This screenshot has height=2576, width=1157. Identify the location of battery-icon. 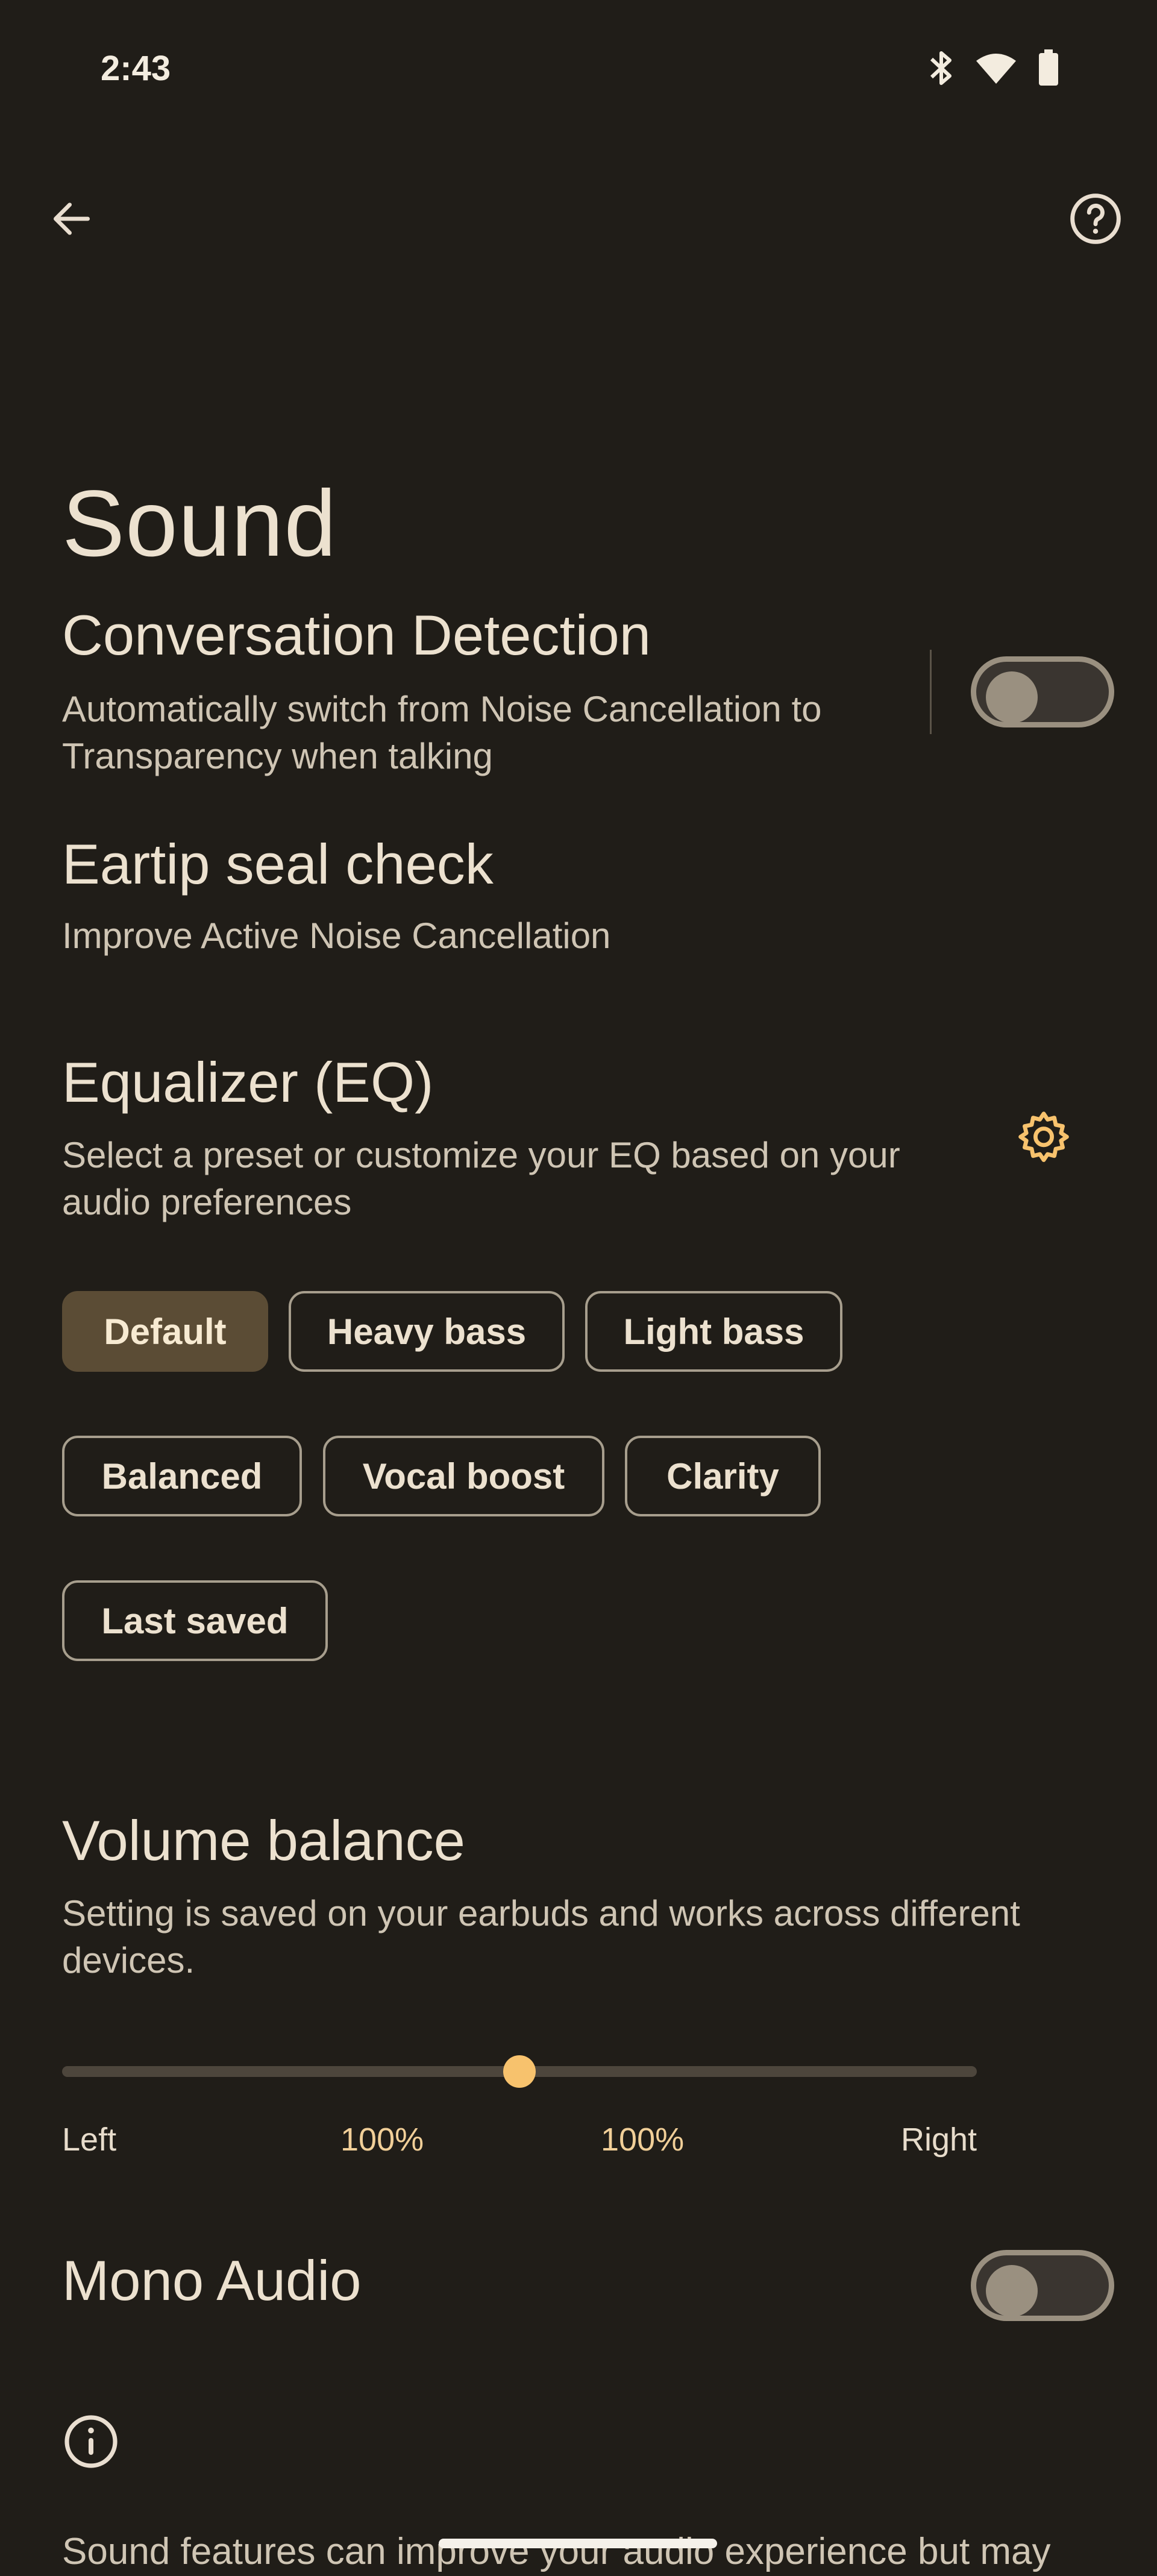
(1049, 67).